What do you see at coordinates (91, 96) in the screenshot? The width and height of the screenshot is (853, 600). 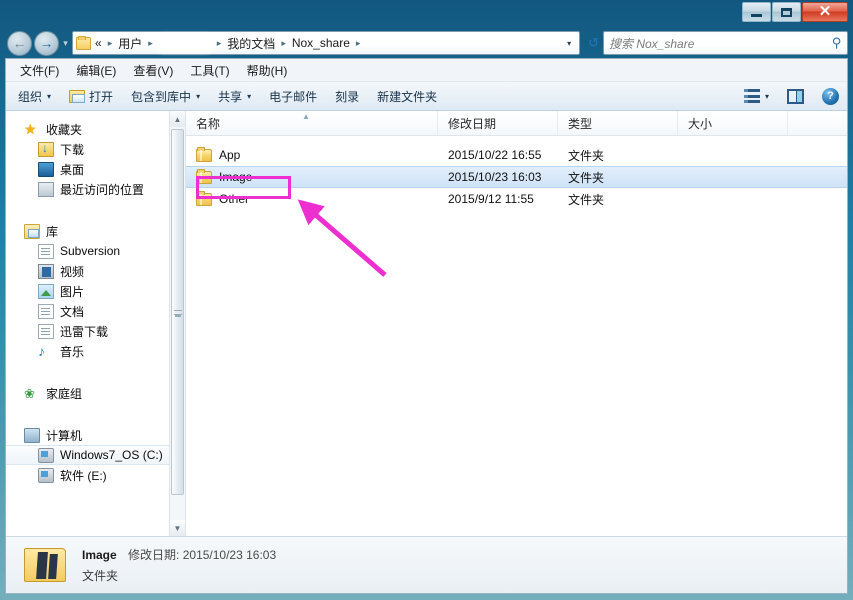 I see `open-button: 打开` at bounding box center [91, 96].